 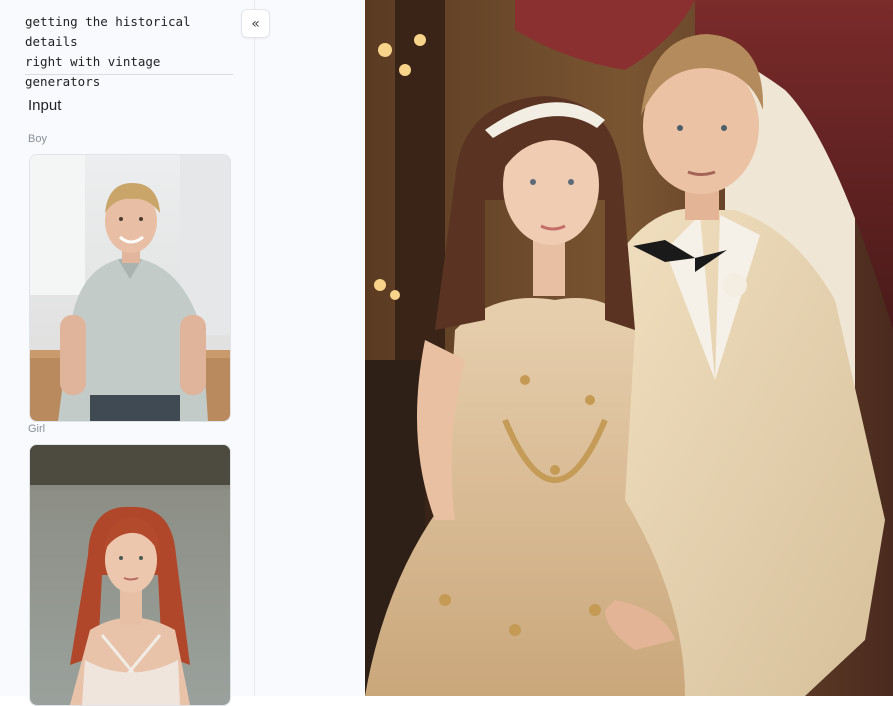 I want to click on boy-photo, so click(x=130, y=288).